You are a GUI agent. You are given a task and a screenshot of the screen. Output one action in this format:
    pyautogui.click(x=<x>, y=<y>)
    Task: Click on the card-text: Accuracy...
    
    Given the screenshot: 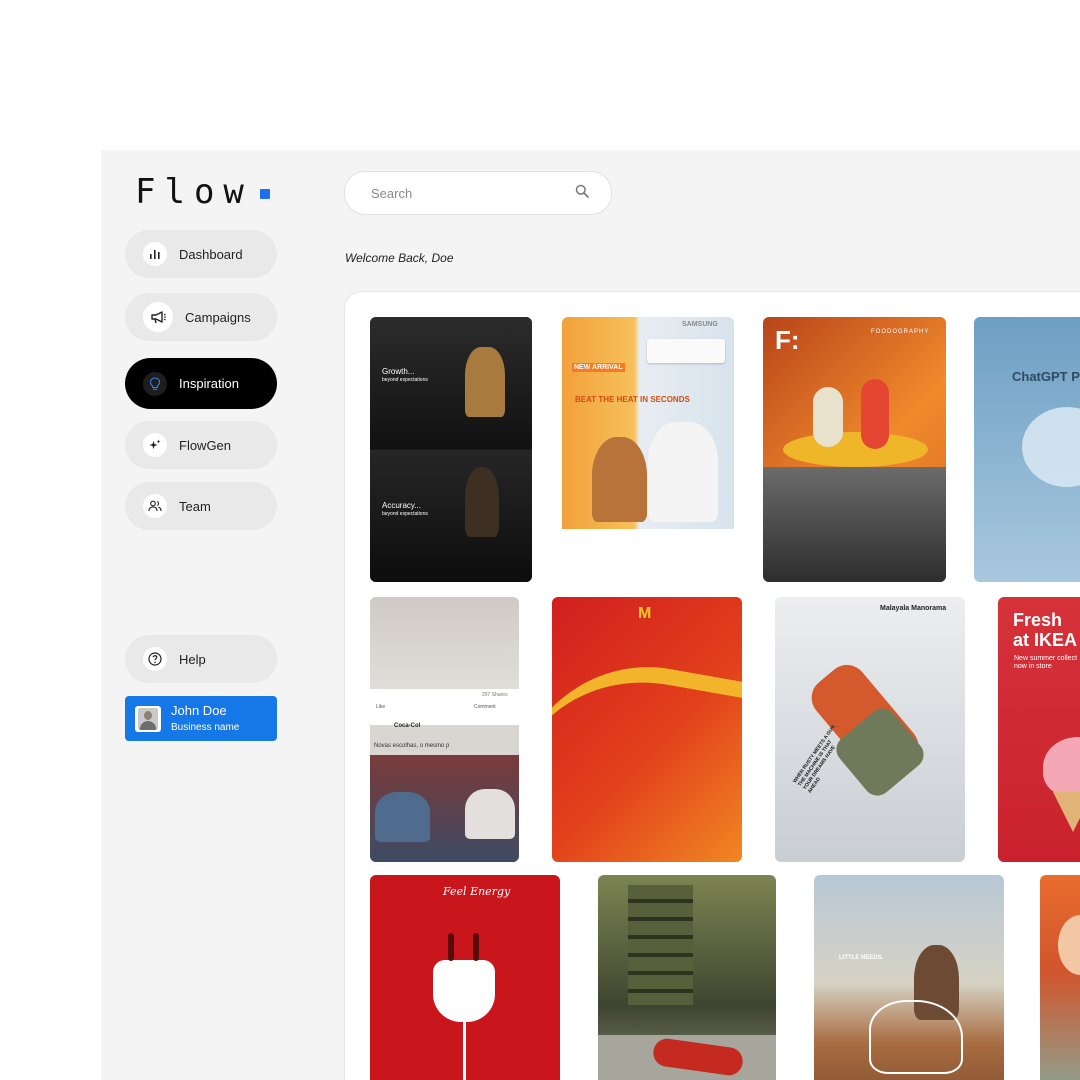 What is the action you would take?
    pyautogui.click(x=401, y=505)
    